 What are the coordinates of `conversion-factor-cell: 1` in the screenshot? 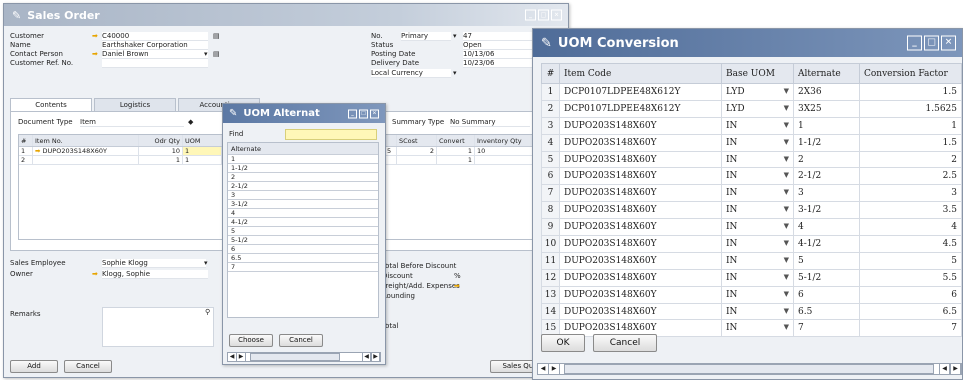 It's located at (910, 125).